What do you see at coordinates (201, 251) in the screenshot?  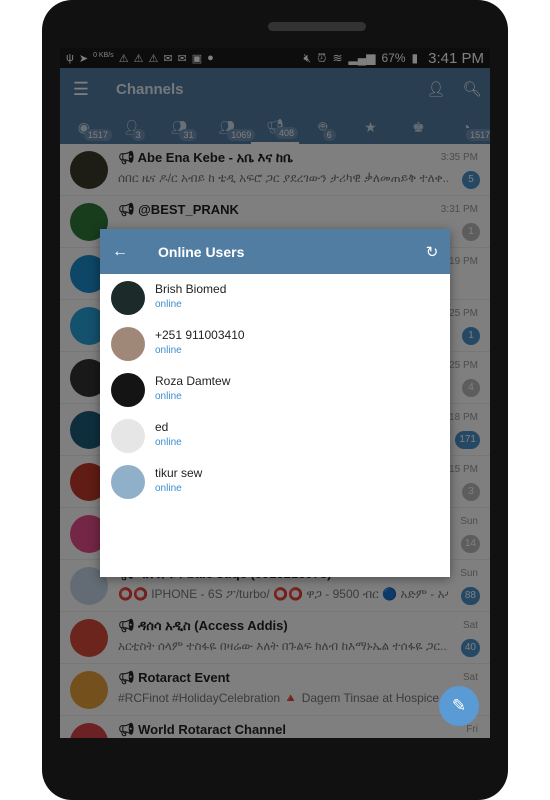 I see `dialog-title: Online Users` at bounding box center [201, 251].